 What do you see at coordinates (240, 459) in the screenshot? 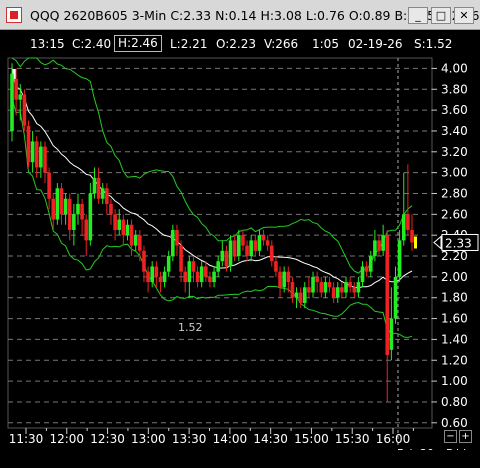
I see `horizontal-scrollbar` at bounding box center [240, 459].